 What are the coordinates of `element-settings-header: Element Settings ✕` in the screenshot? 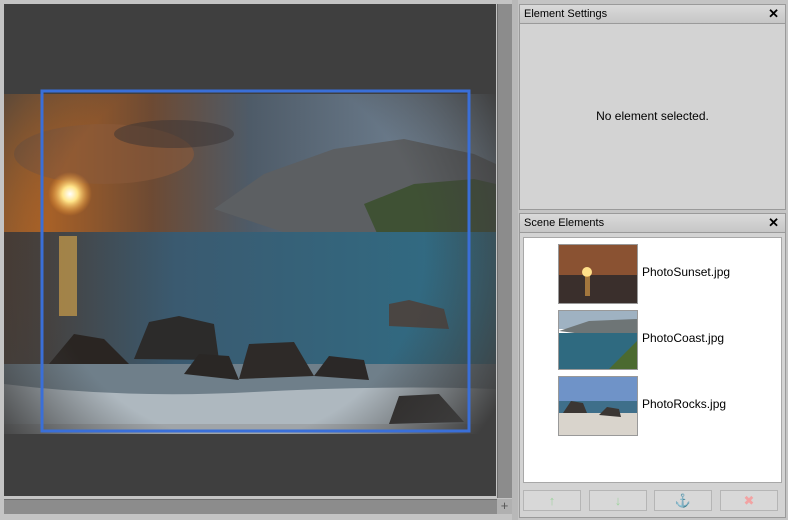 It's located at (652, 14).